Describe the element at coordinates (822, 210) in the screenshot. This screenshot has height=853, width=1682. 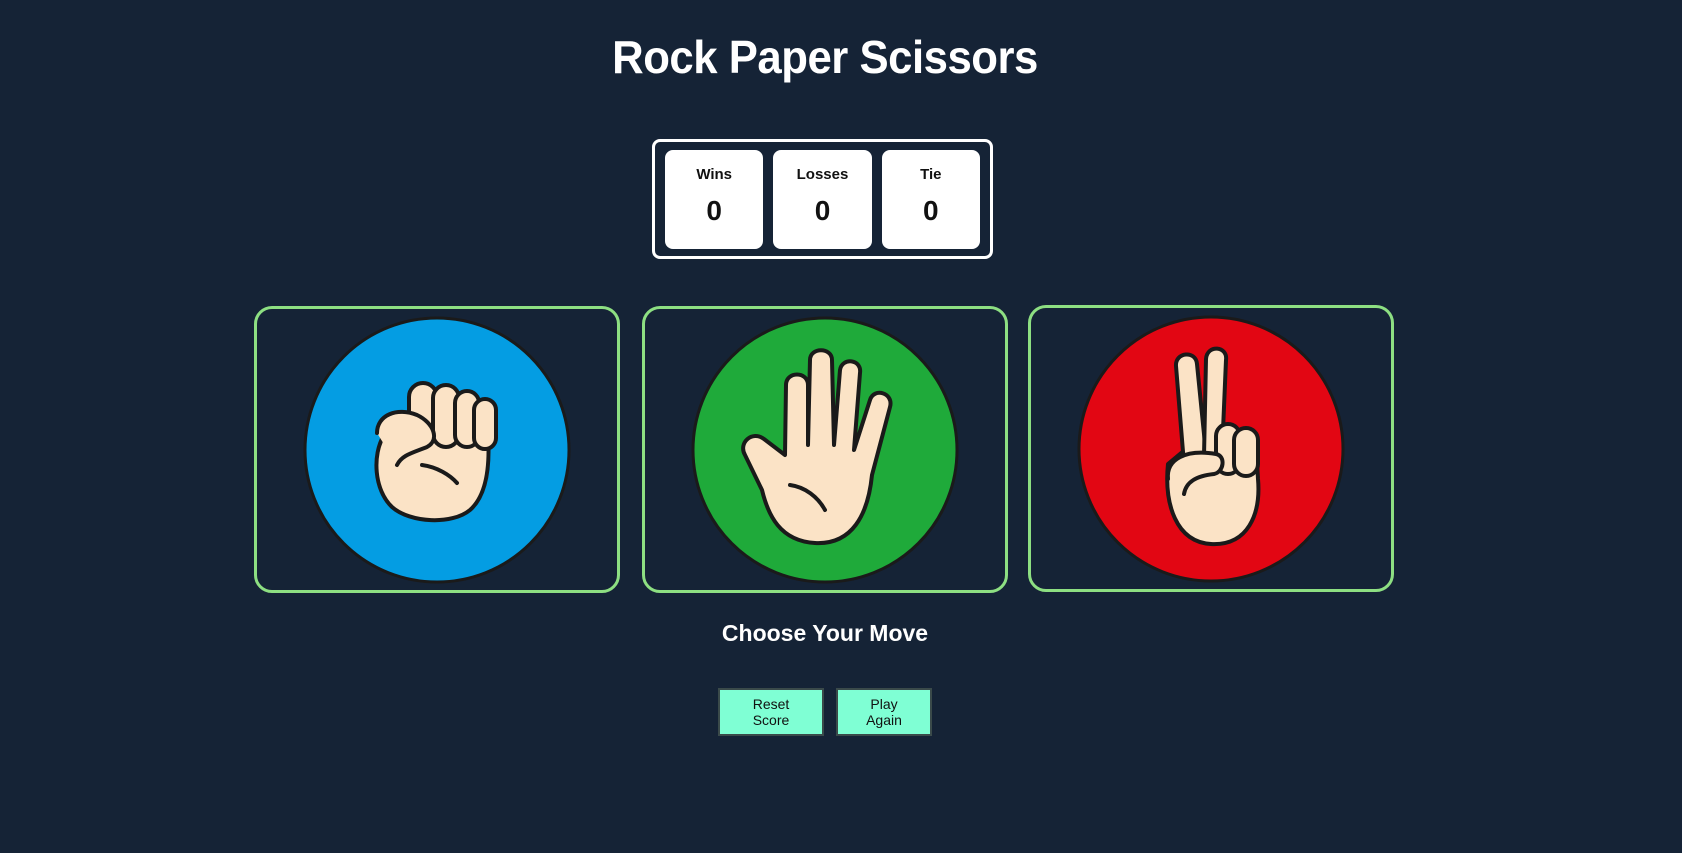
I see `losses-value: 0` at that location.